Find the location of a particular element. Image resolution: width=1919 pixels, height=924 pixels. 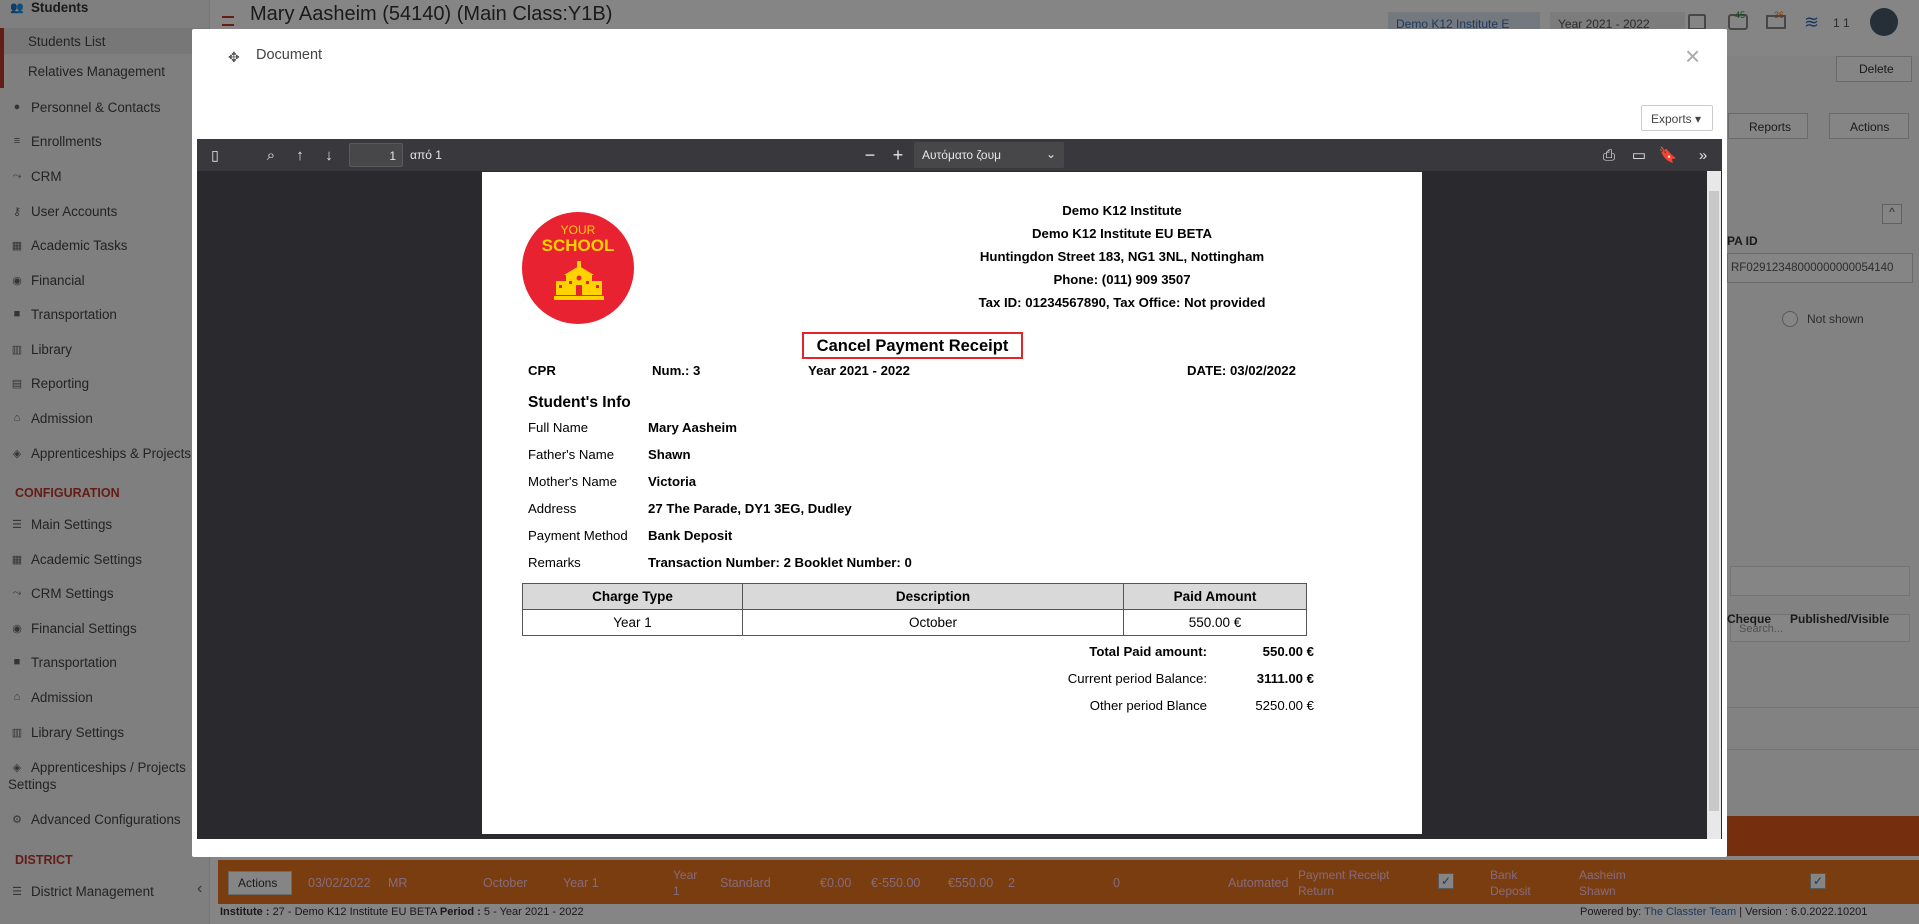

total-paid-value: 550.00 € is located at coordinates (1288, 651).